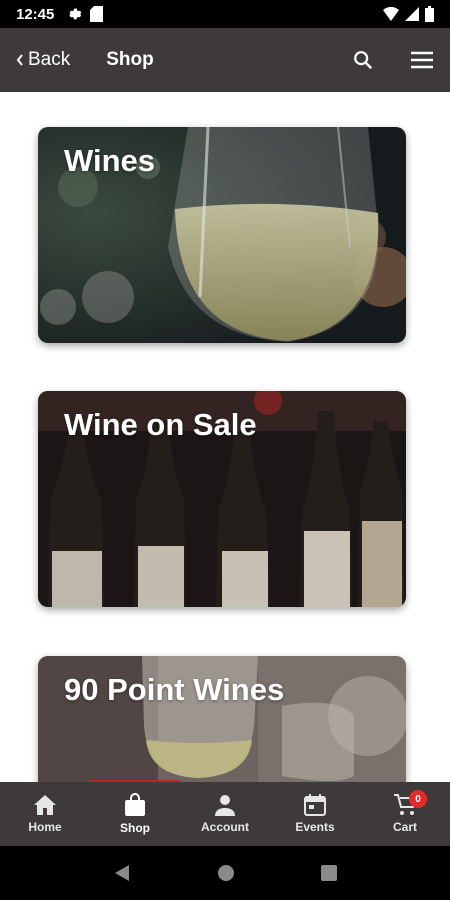  Describe the element at coordinates (315, 805) in the screenshot. I see `calendar-icon` at that location.